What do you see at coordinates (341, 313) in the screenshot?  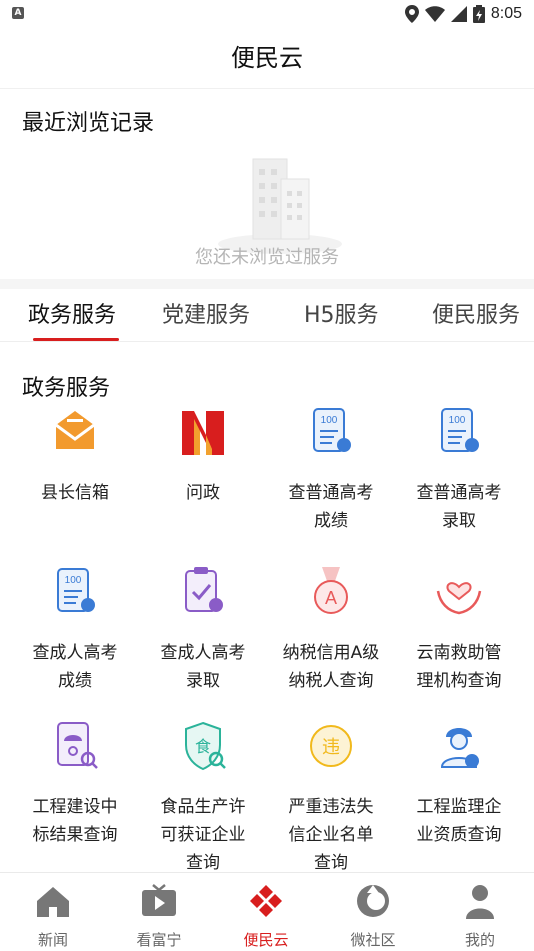 I see `tab-h5-services: H5服务` at bounding box center [341, 313].